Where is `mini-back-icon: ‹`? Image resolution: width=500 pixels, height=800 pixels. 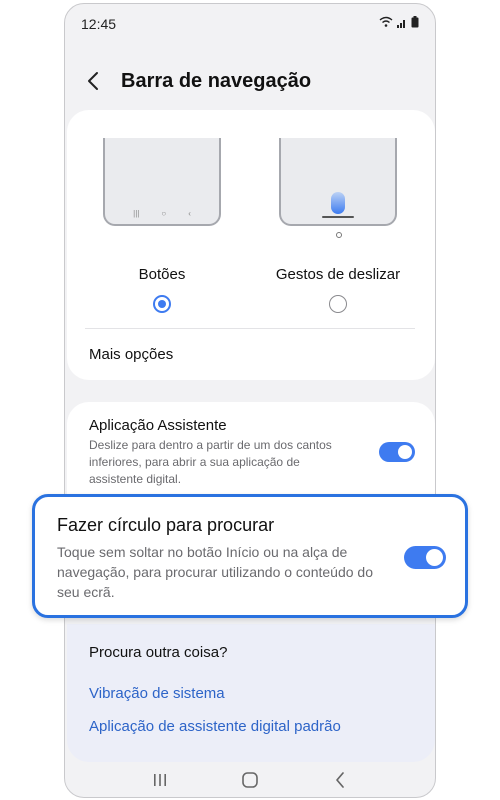
mini-back-icon: ‹ is located at coordinates (189, 213).